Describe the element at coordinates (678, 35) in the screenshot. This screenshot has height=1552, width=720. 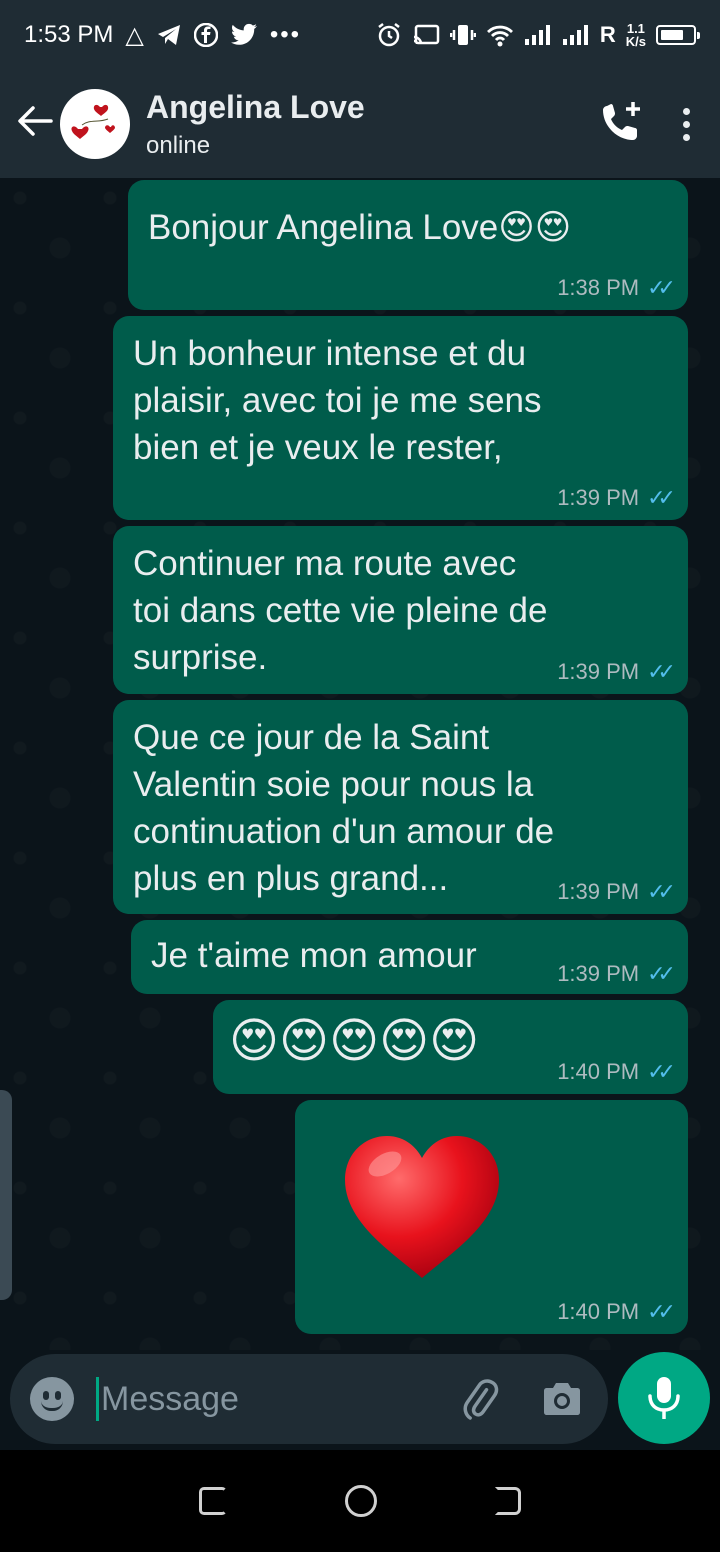
I see `battery-icon` at that location.